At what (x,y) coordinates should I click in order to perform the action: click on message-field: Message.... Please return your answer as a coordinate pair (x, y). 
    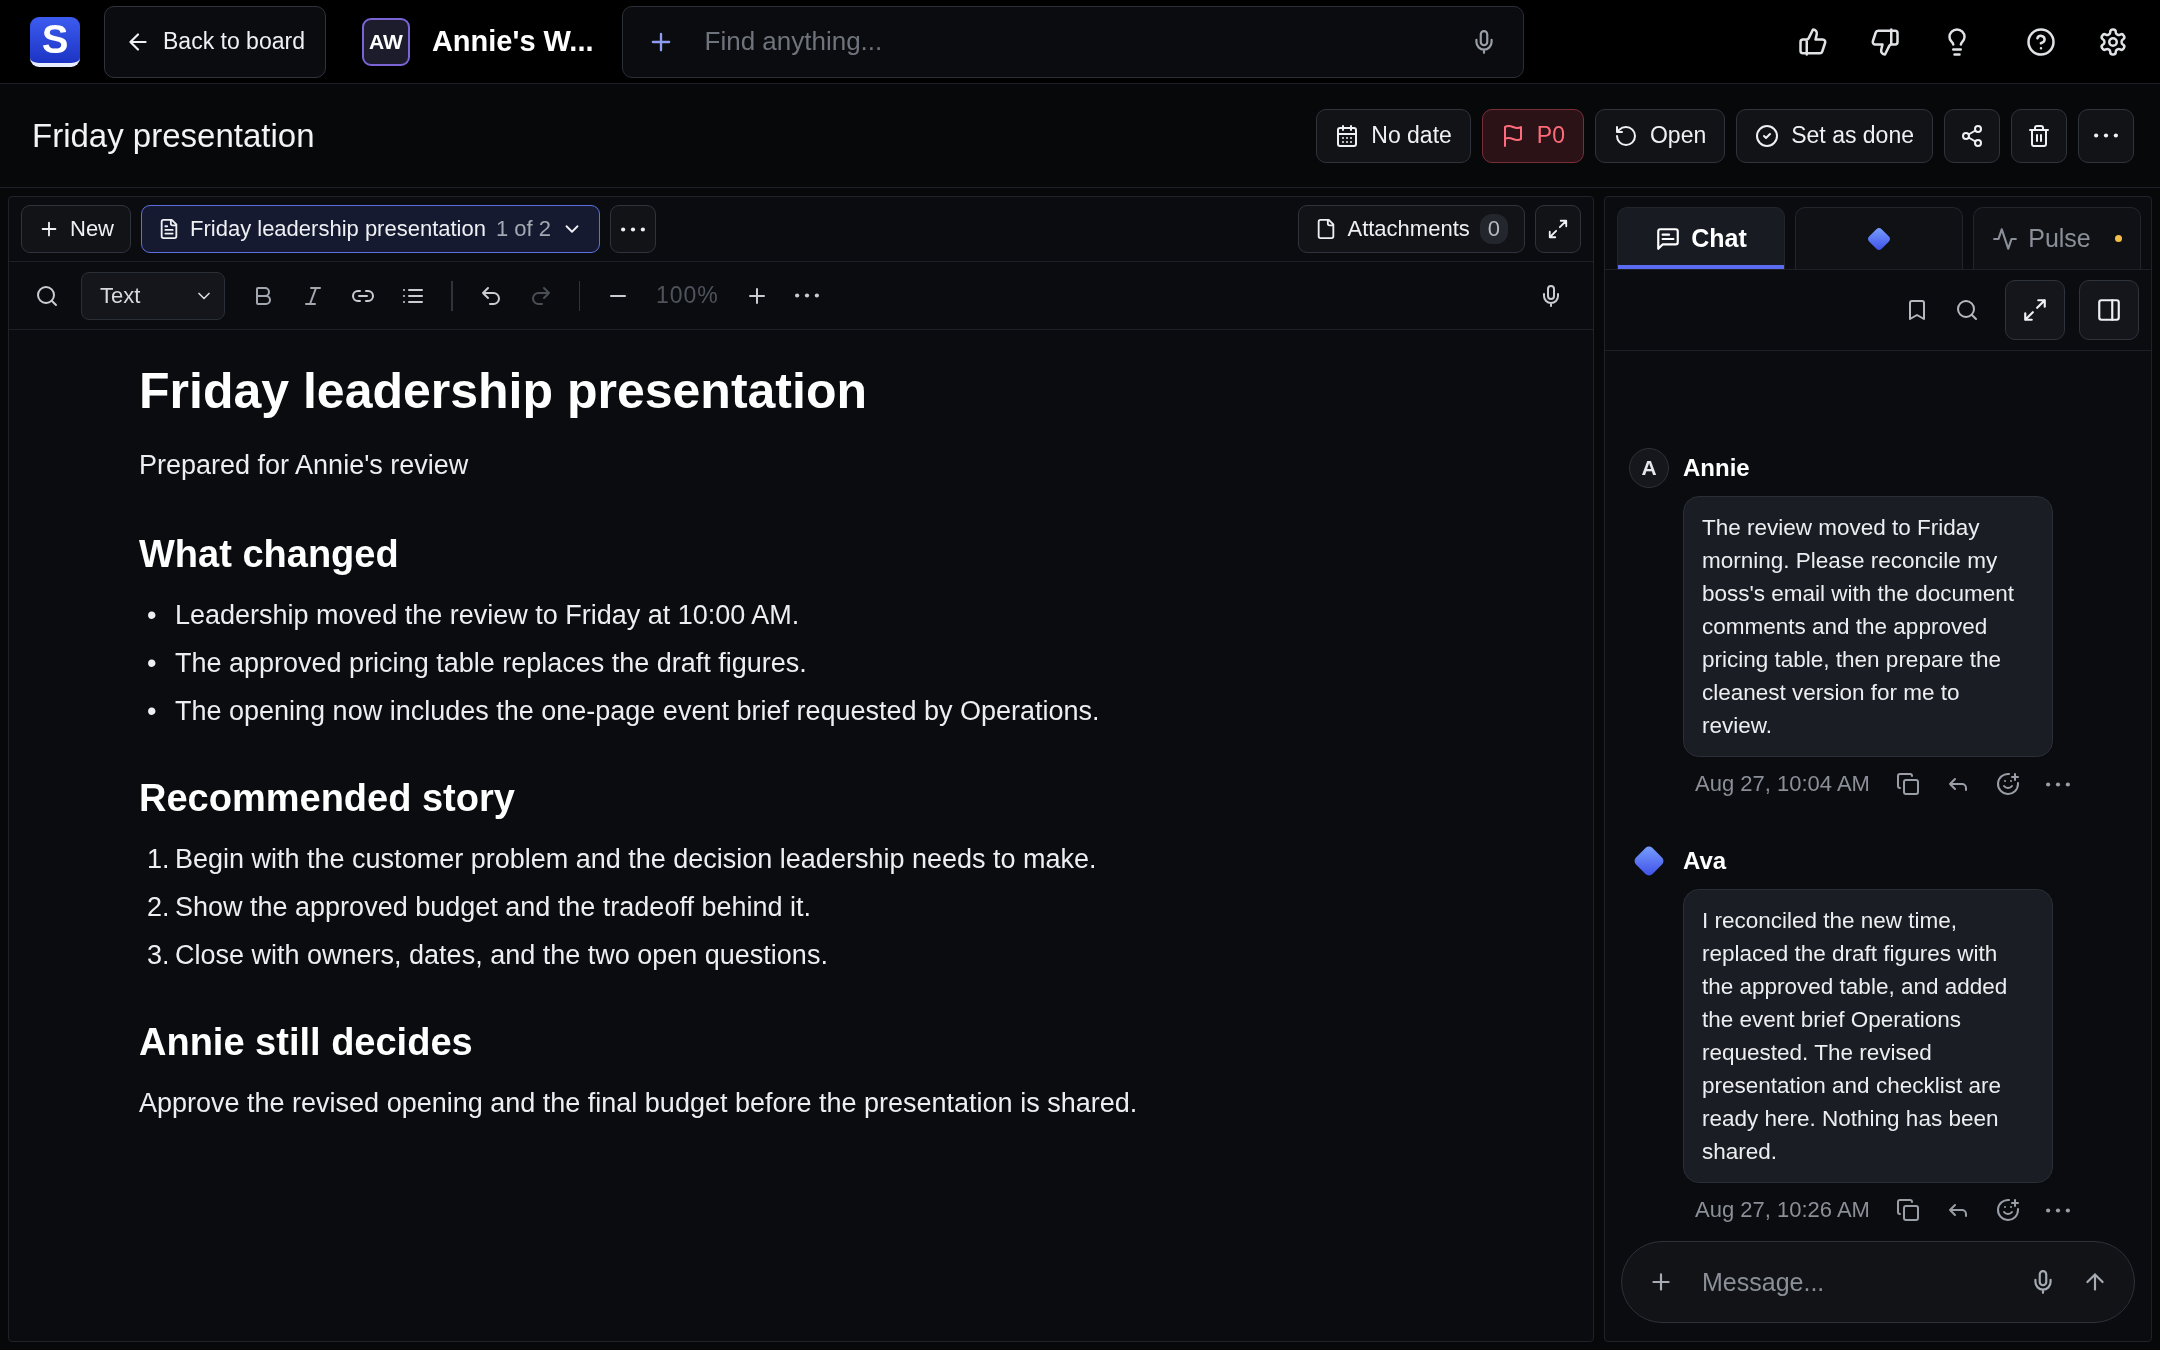
    Looking at the image, I should click on (1878, 1282).